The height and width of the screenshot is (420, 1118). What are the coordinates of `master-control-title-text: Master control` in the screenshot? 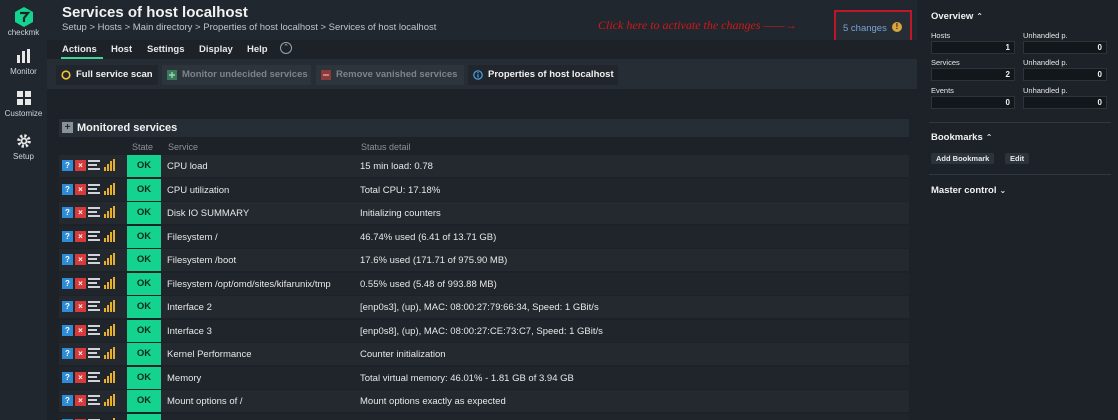 It's located at (964, 190).